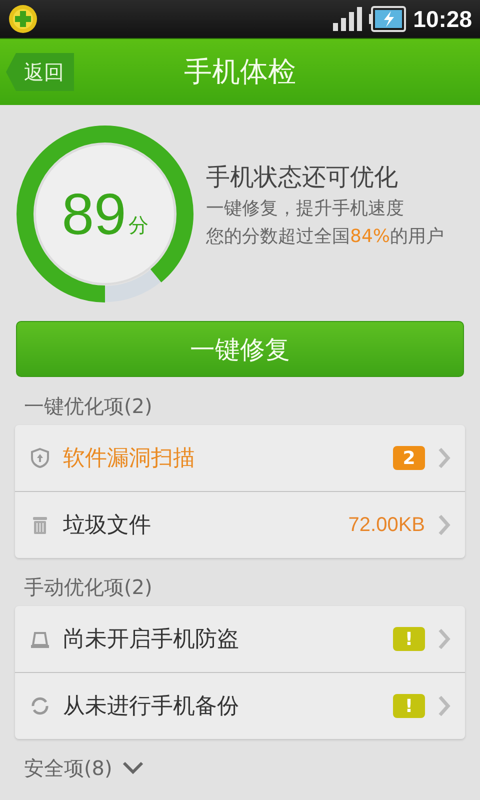 The height and width of the screenshot is (800, 480). What do you see at coordinates (40, 458) in the screenshot?
I see `shield-icon` at bounding box center [40, 458].